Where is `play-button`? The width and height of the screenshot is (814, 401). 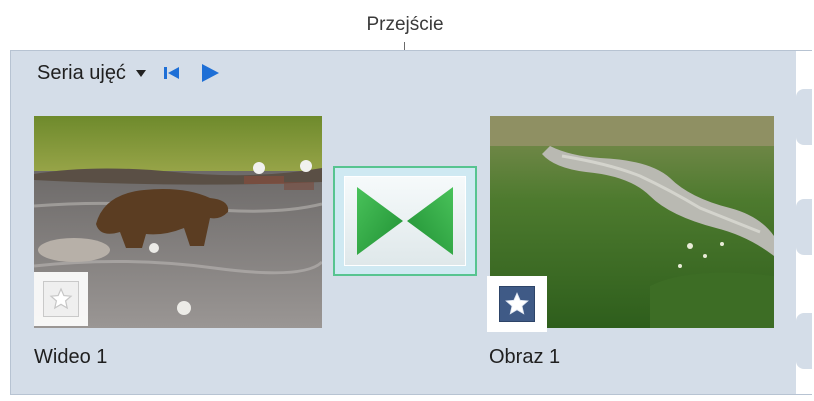 play-button is located at coordinates (210, 73).